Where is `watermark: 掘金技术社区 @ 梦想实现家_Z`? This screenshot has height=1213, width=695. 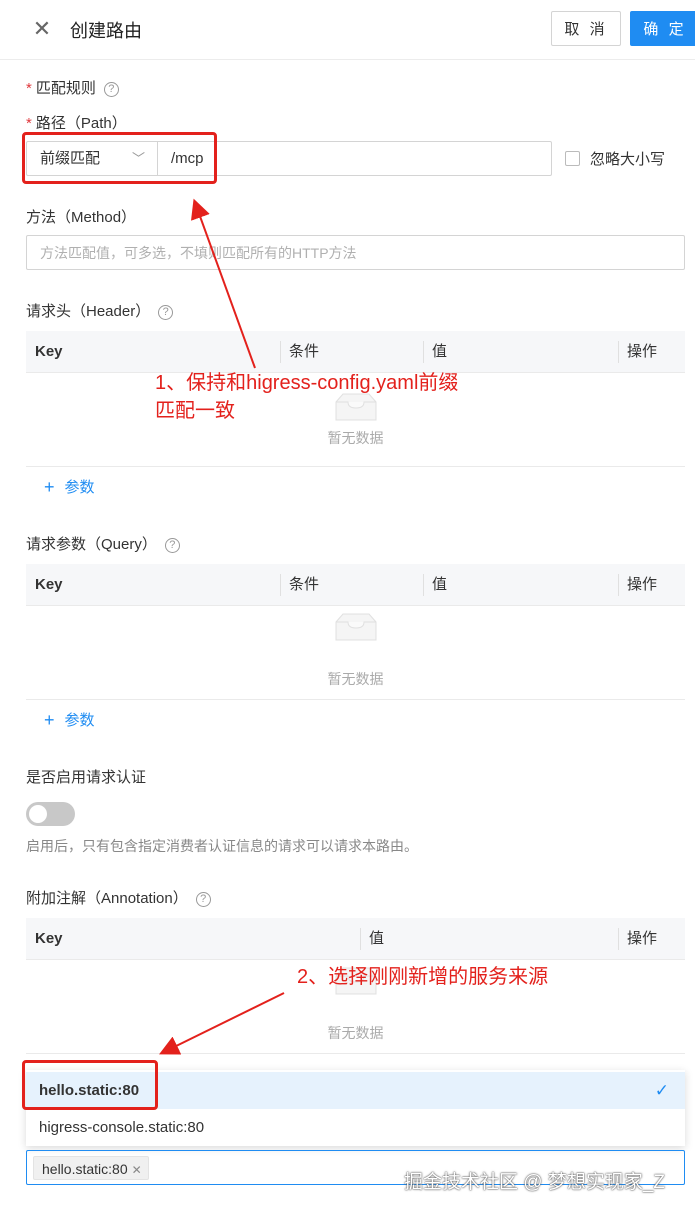 watermark: 掘金技术社区 @ 梦想实现家_Z is located at coordinates (535, 1182).